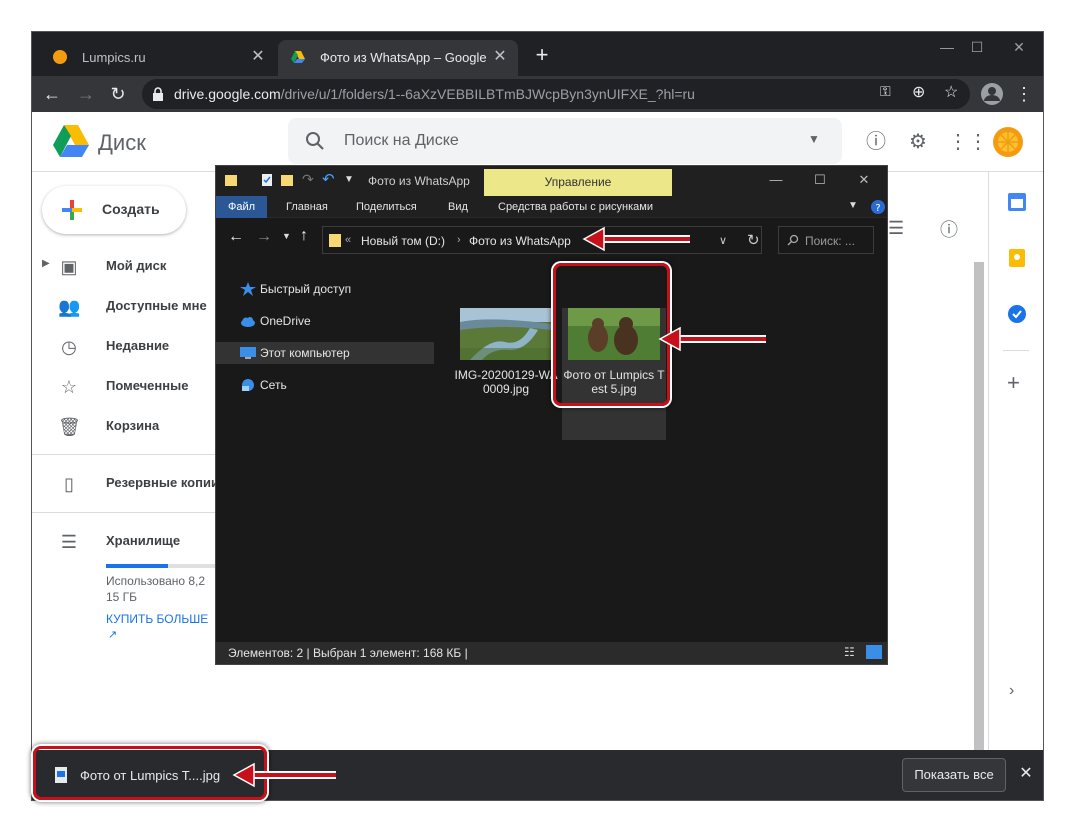 The height and width of the screenshot is (831, 1075). What do you see at coordinates (248, 322) in the screenshot?
I see `cloud-icon` at bounding box center [248, 322].